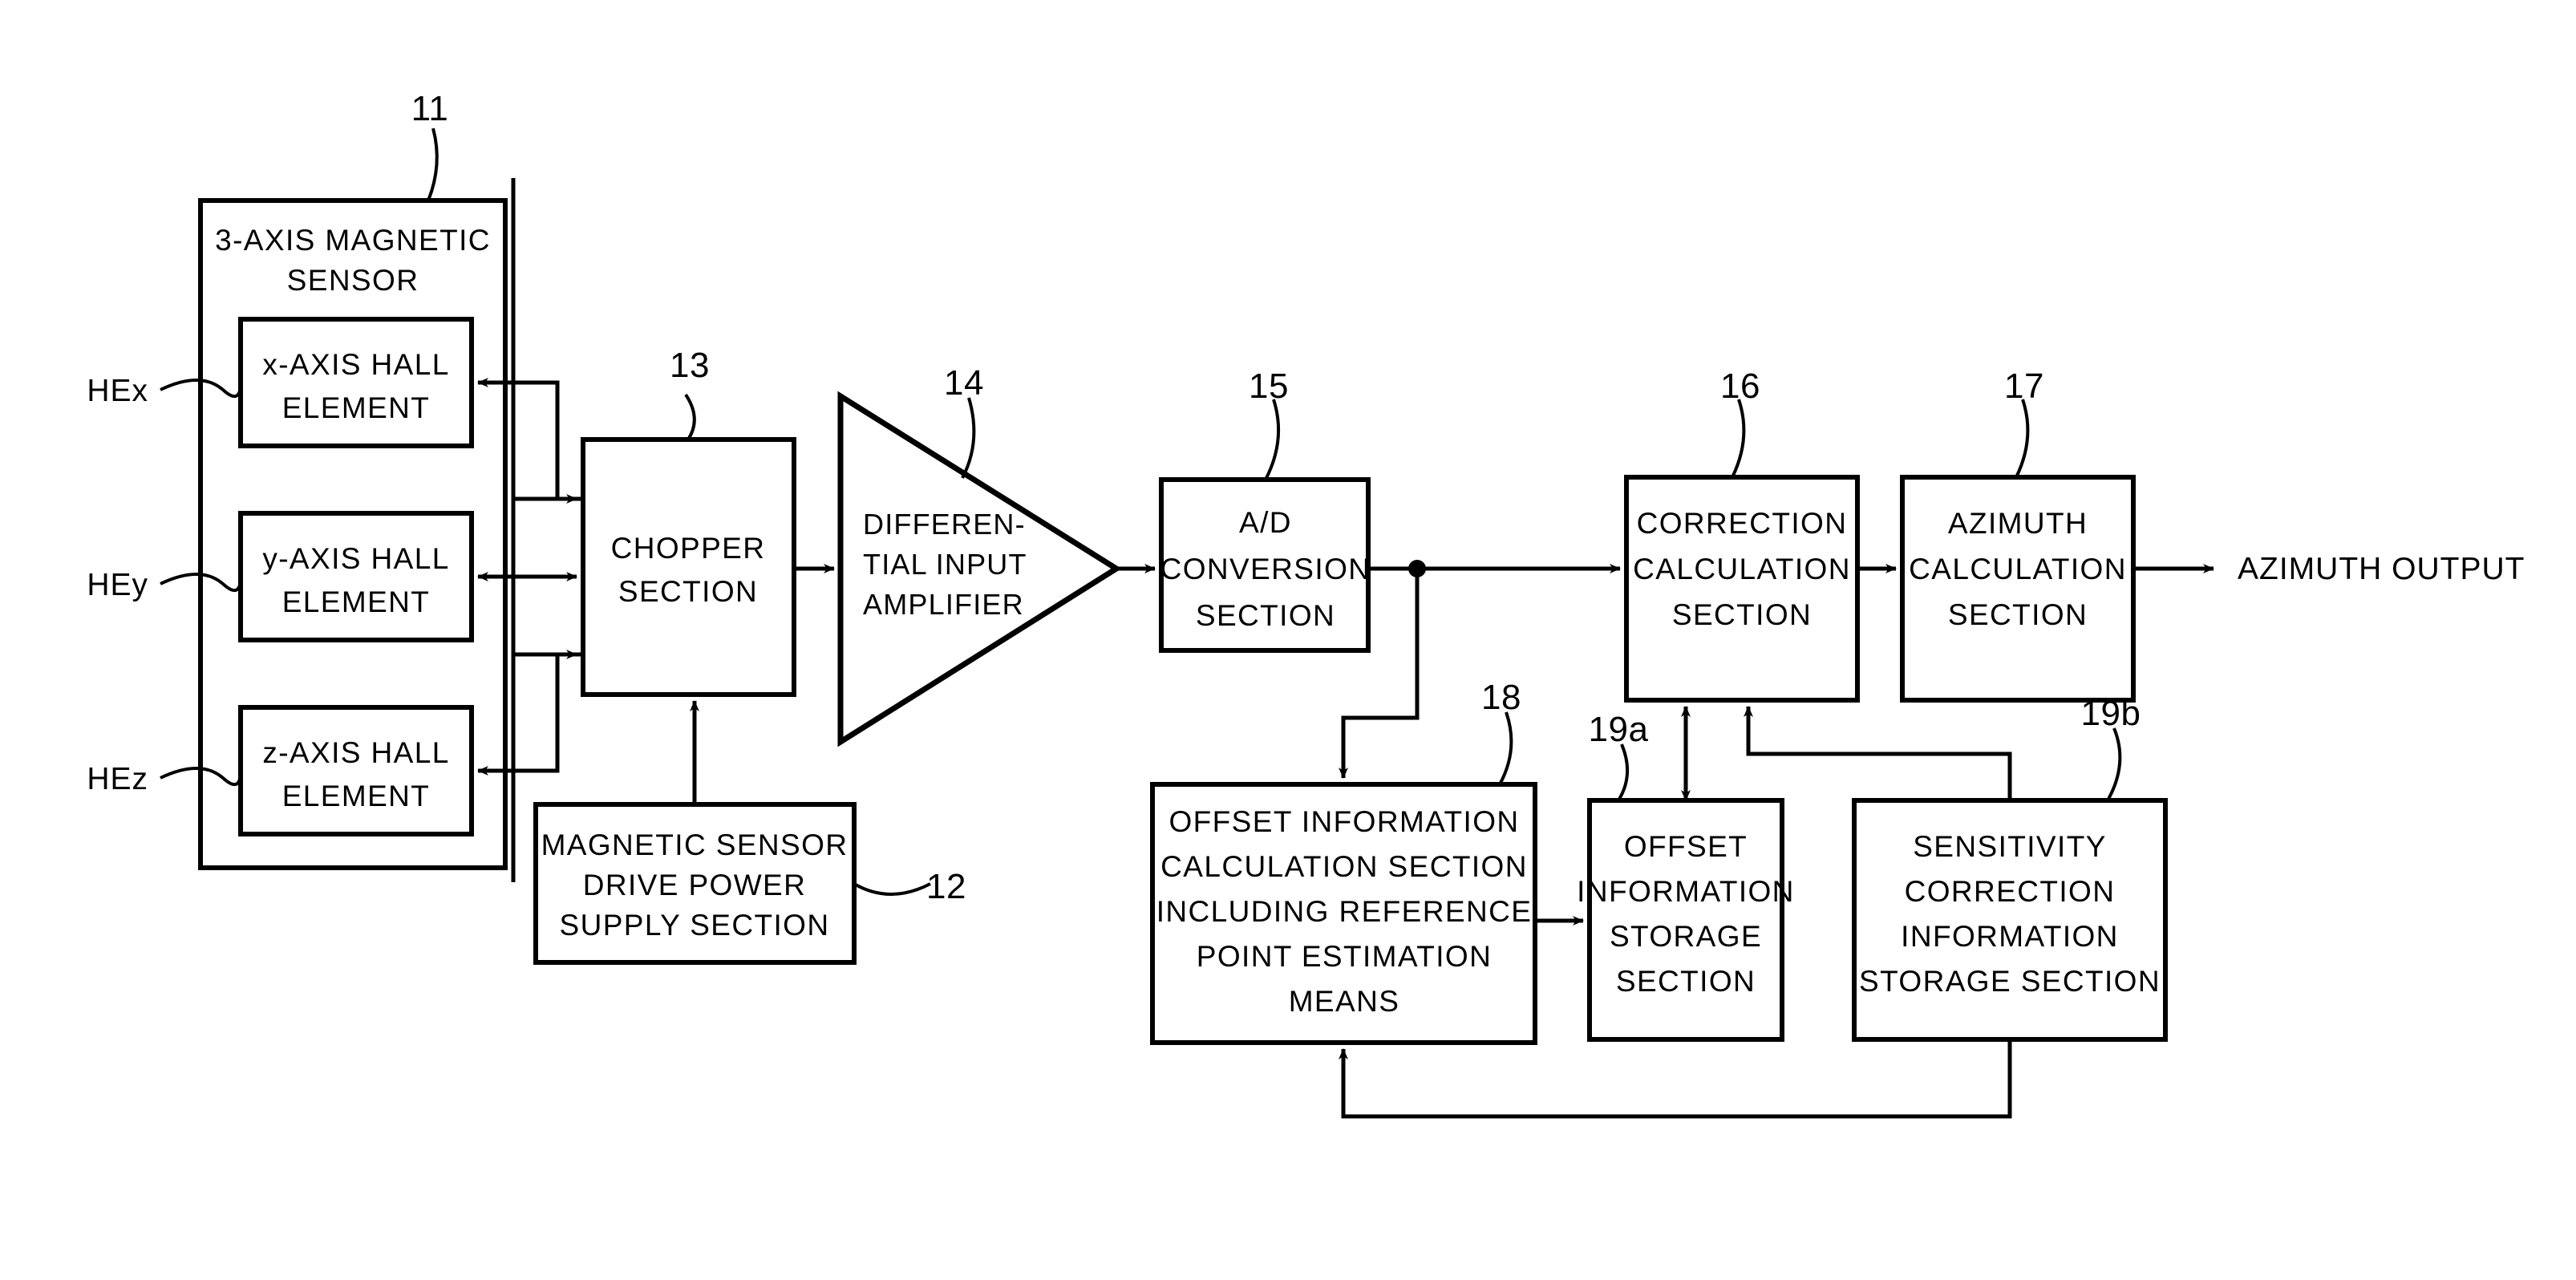  What do you see at coordinates (2010, 981) in the screenshot?
I see `sensitivitystorage-line4: STORAGE SECTION` at bounding box center [2010, 981].